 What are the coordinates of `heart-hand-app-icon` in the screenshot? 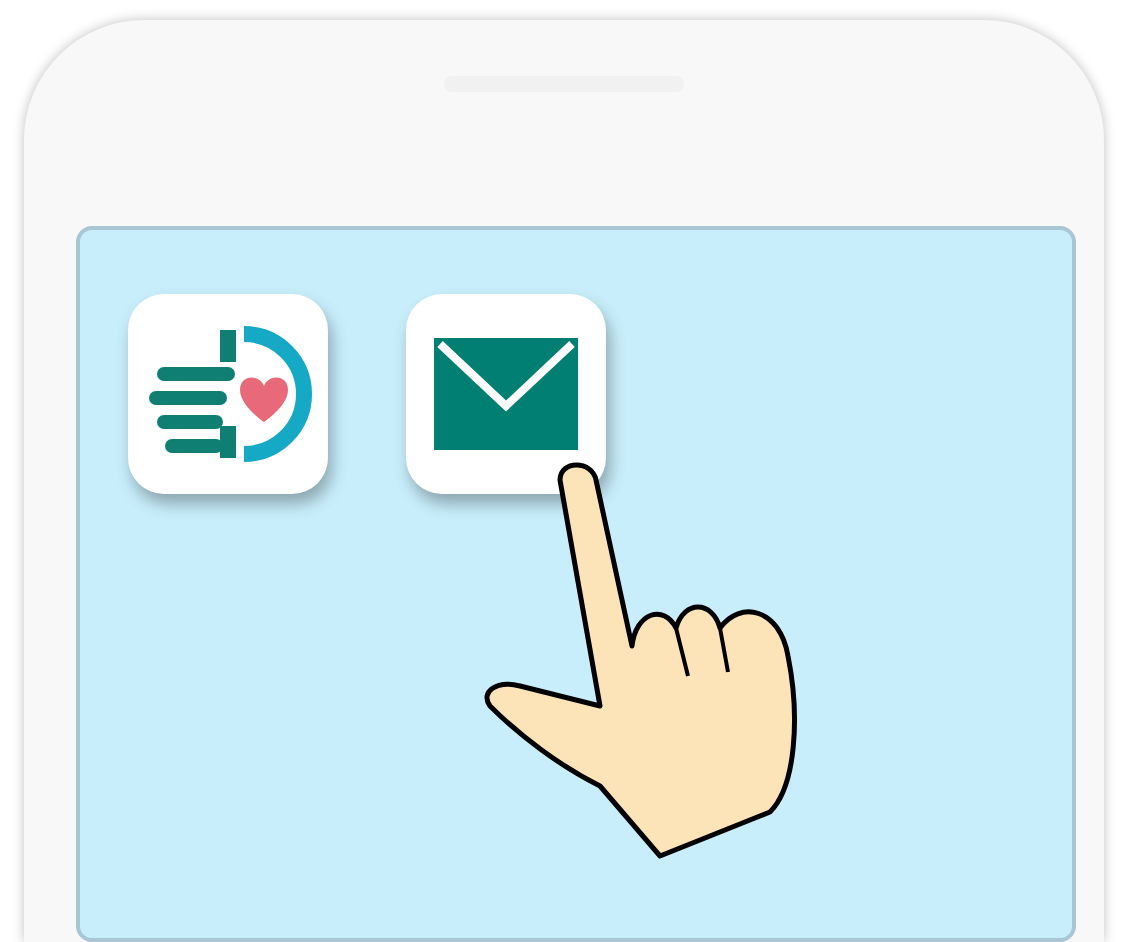 It's located at (228, 394).